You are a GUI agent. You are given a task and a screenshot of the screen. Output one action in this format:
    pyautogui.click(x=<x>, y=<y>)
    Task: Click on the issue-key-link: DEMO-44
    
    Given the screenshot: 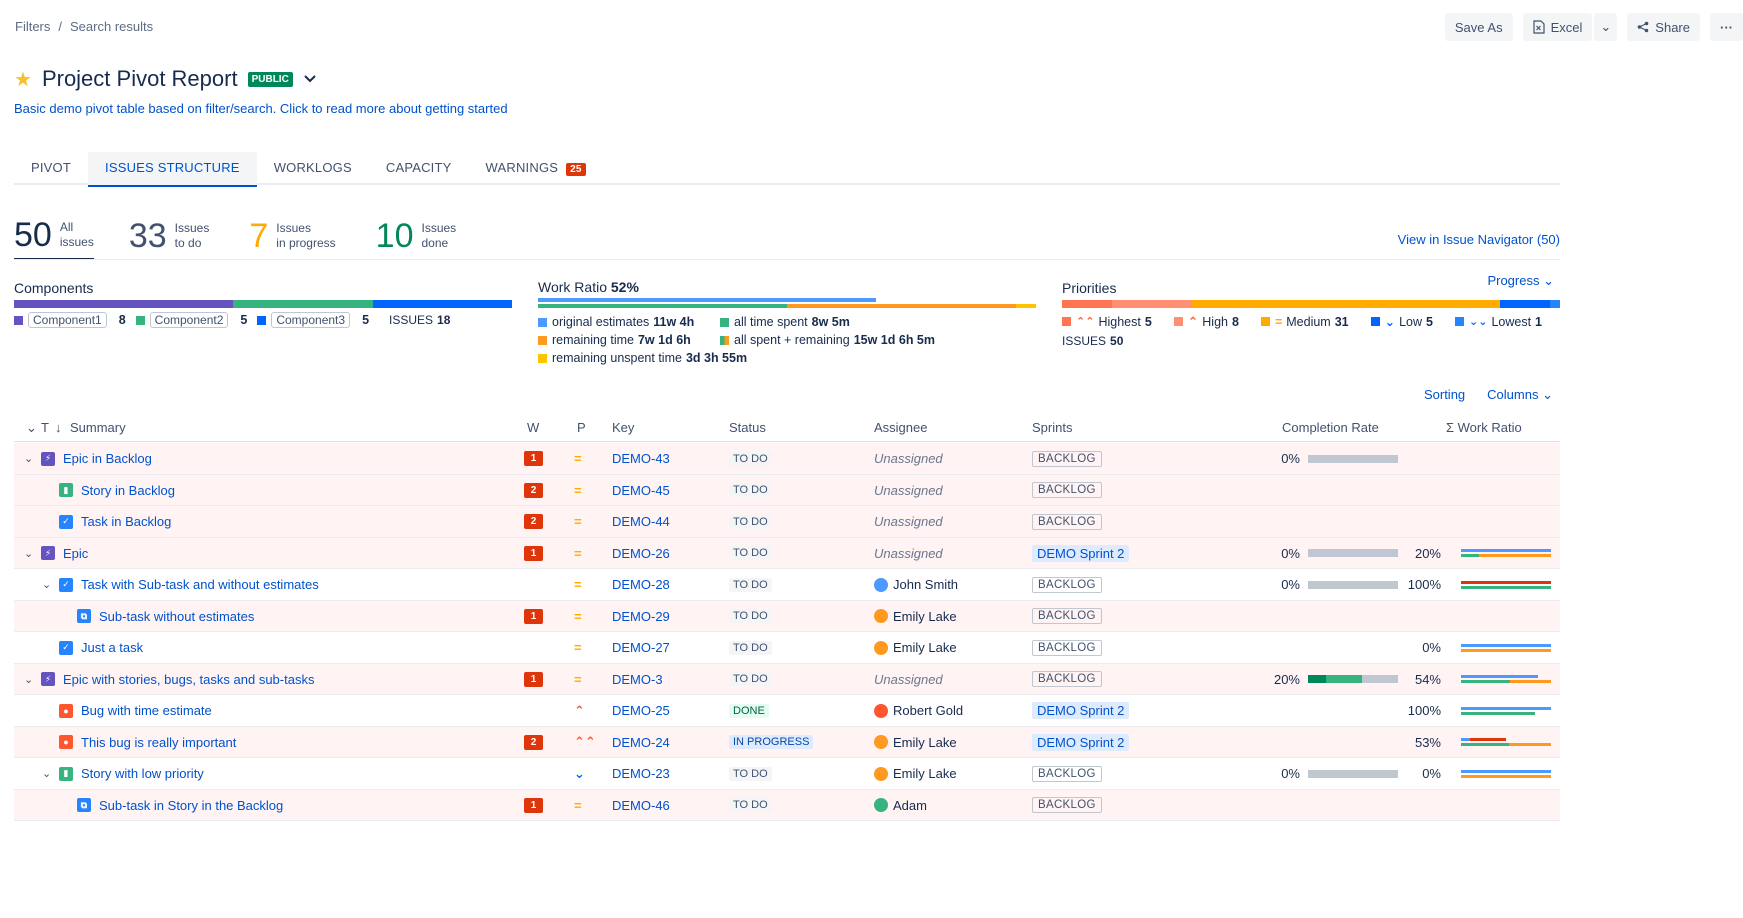 What is the action you would take?
    pyautogui.click(x=641, y=521)
    